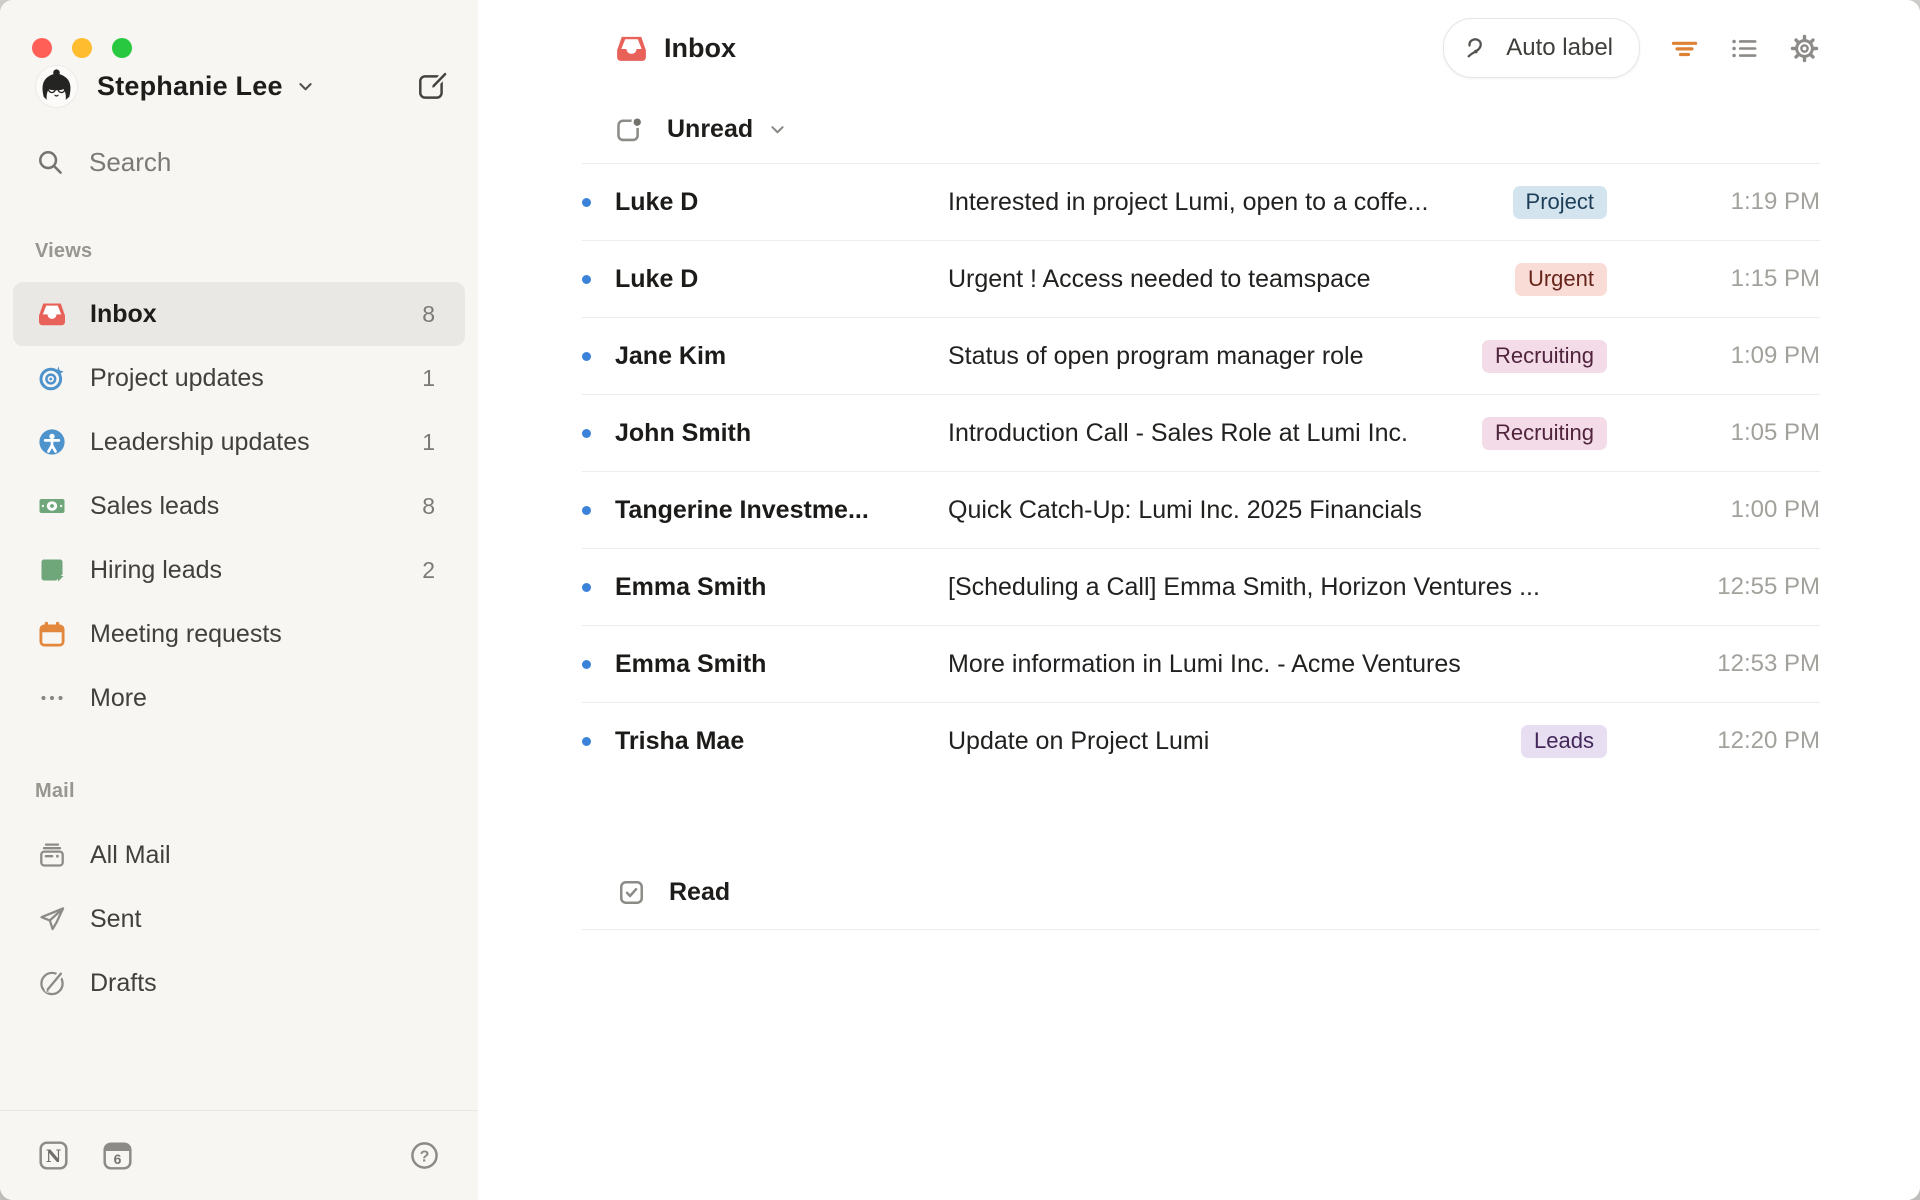 Image resolution: width=1920 pixels, height=1200 pixels. What do you see at coordinates (243, 162) in the screenshot?
I see `search: Search` at bounding box center [243, 162].